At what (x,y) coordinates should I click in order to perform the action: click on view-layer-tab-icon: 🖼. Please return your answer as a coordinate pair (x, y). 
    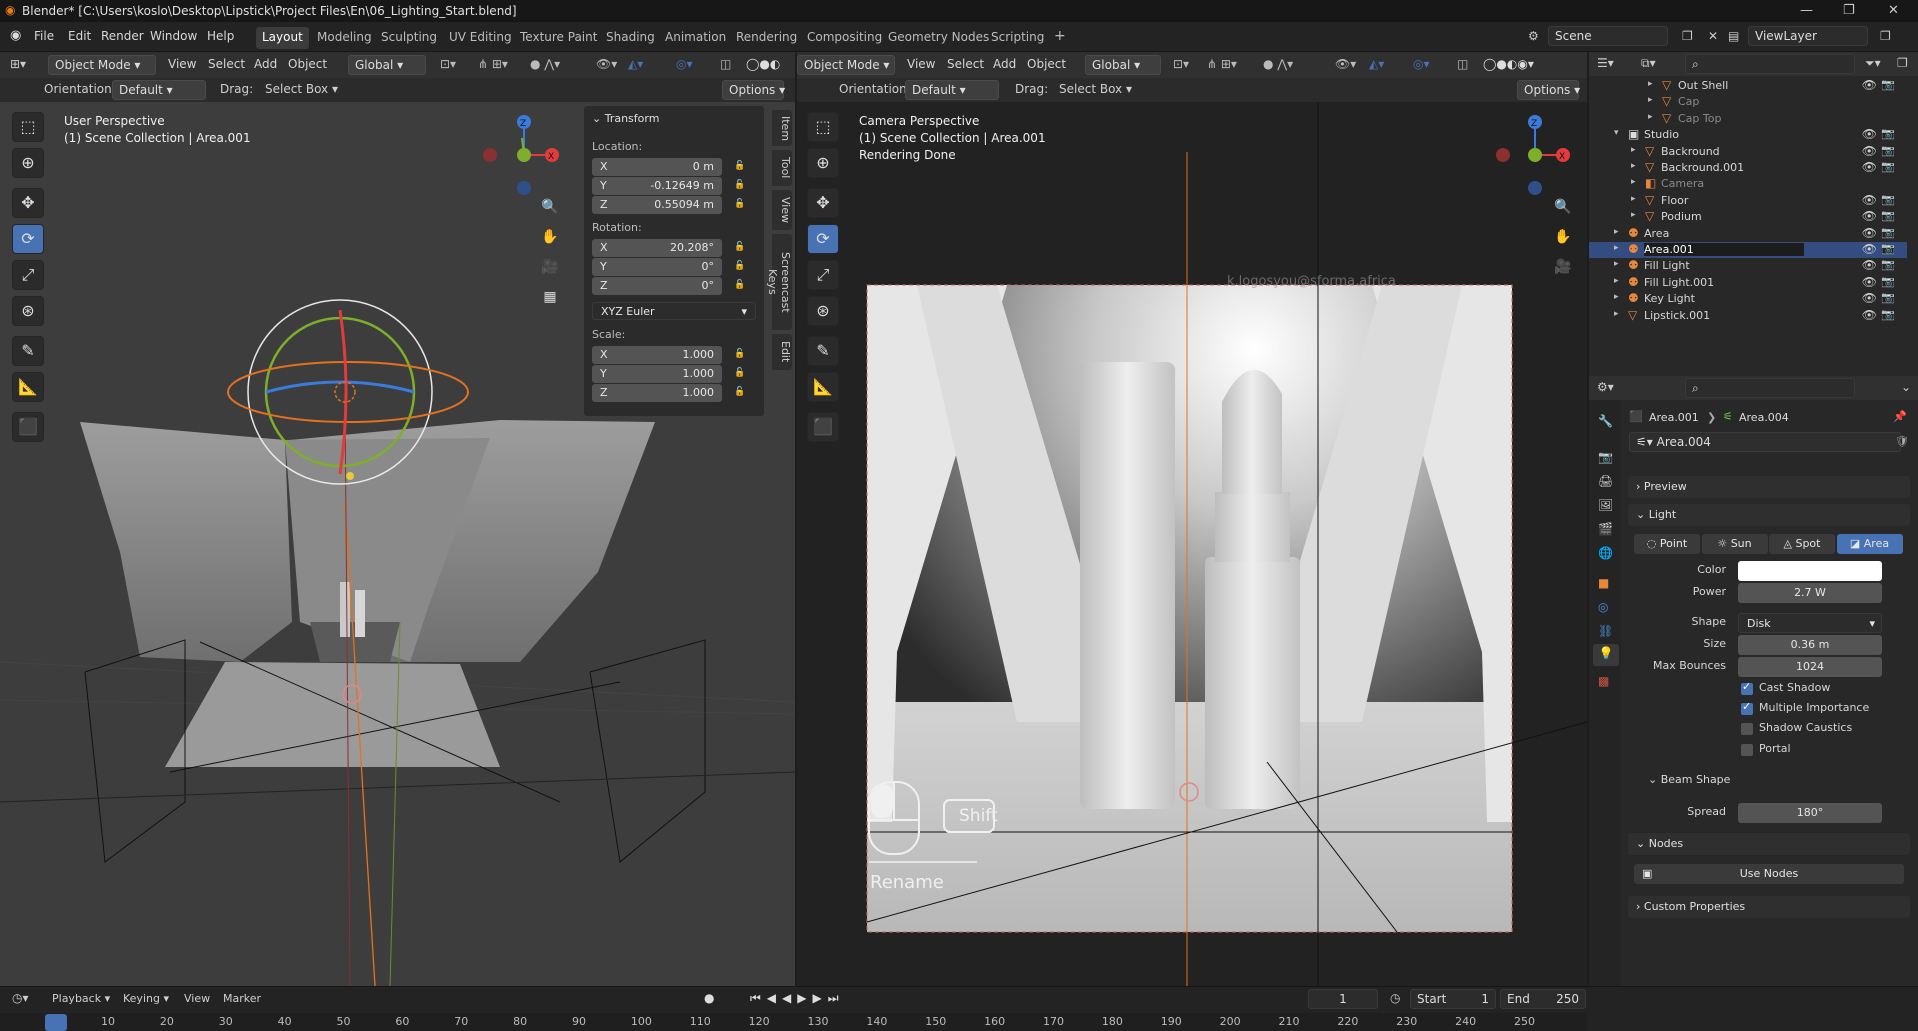
    Looking at the image, I should click on (1605, 505).